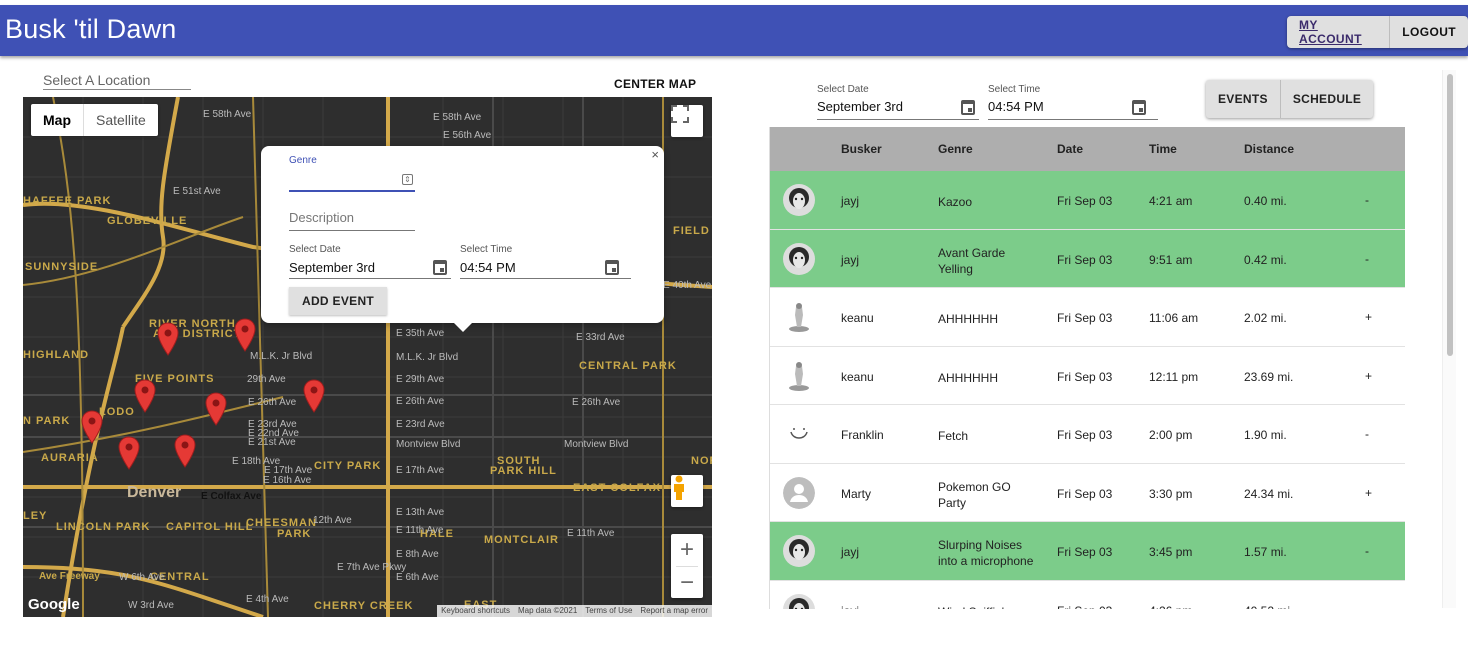 The image size is (1468, 658). What do you see at coordinates (57, 120) in the screenshot?
I see `map-type-map-button: Map` at bounding box center [57, 120].